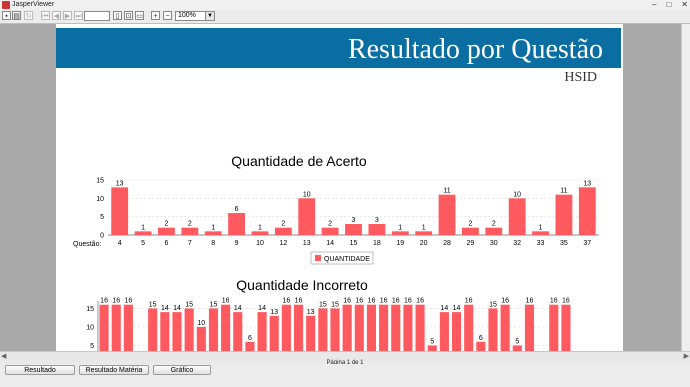  I want to click on resultado-button: Resultado, so click(40, 370).